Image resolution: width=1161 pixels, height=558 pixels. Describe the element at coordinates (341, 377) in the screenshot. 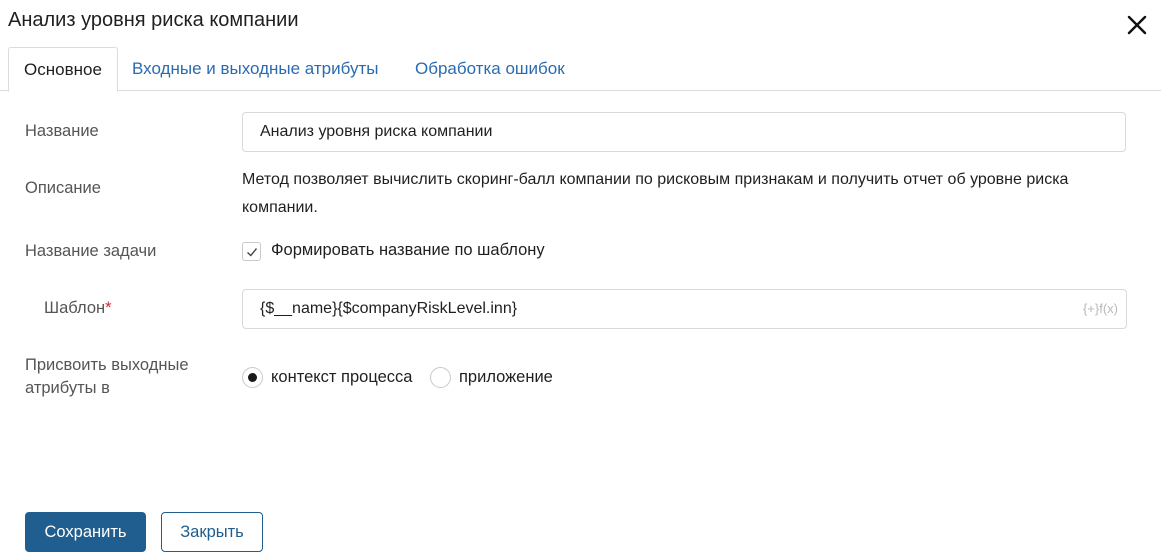

I see `radio-process-context-label: контекст процесса` at that location.